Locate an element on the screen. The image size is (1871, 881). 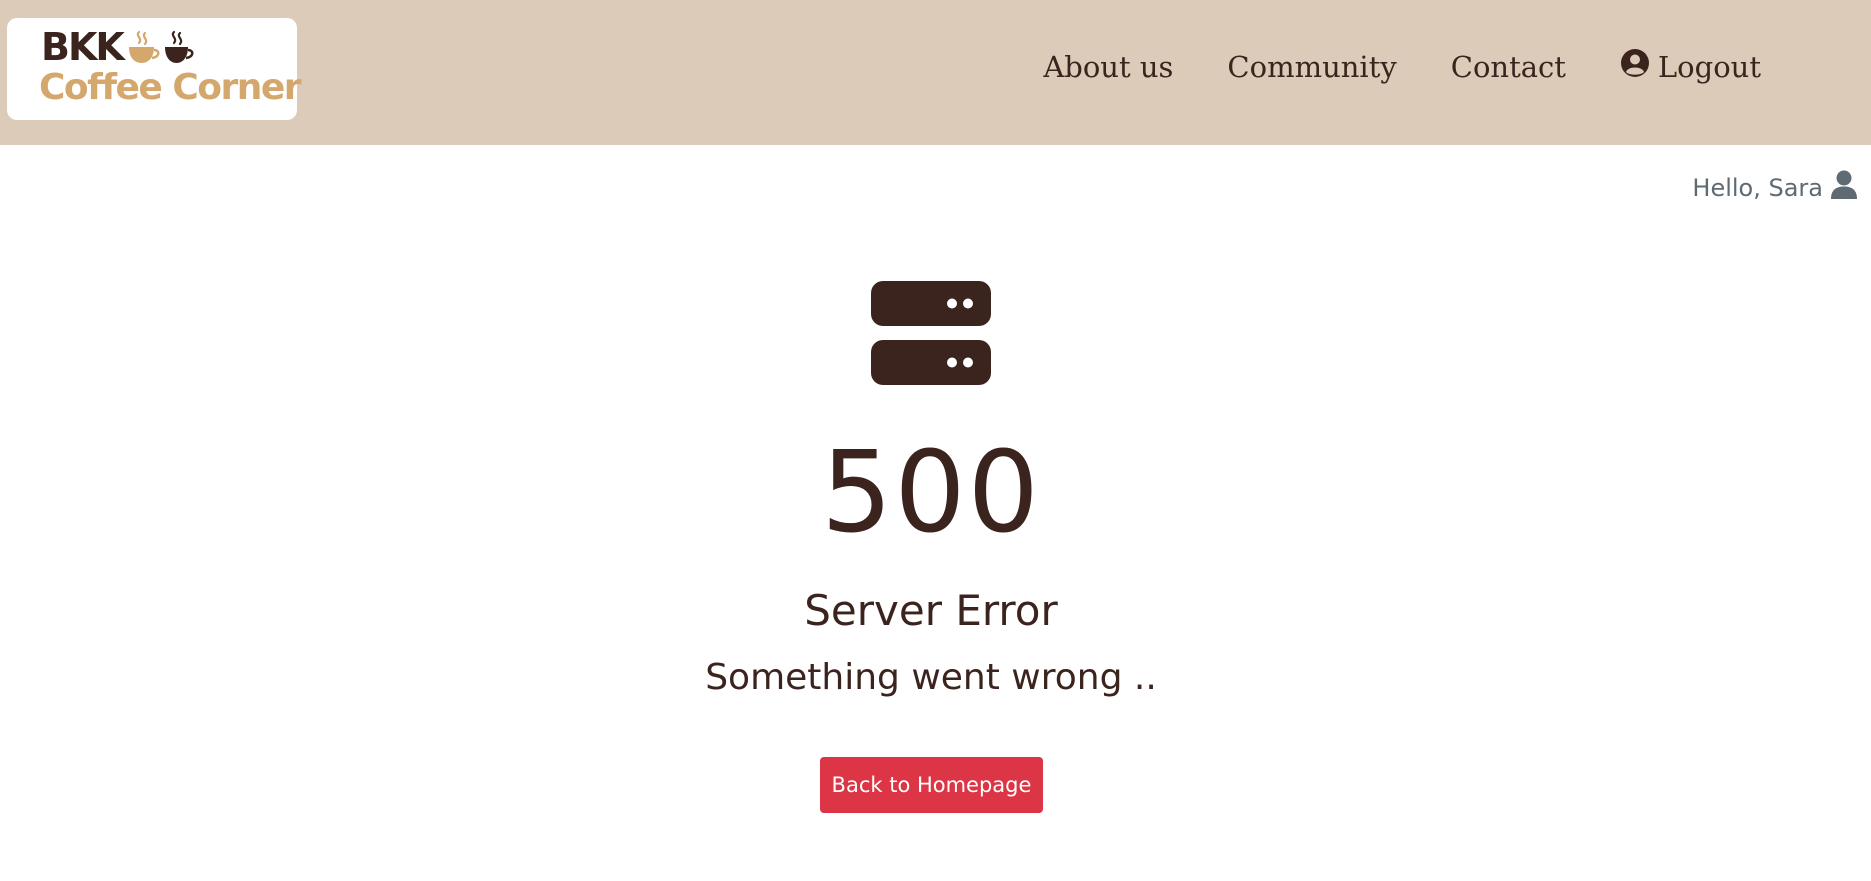
nav-logout: Logout is located at coordinates (1690, 66).